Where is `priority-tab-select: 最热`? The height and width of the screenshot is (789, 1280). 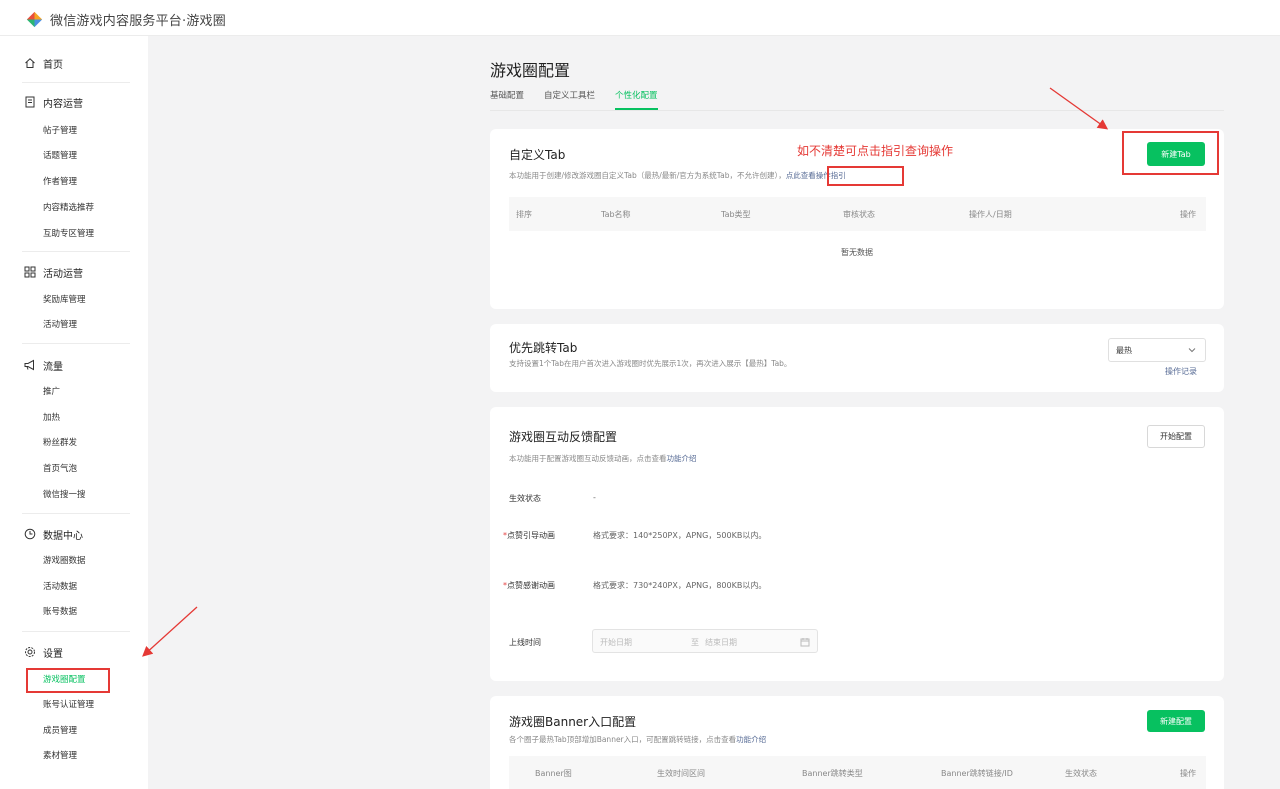 priority-tab-select: 最热 is located at coordinates (1157, 350).